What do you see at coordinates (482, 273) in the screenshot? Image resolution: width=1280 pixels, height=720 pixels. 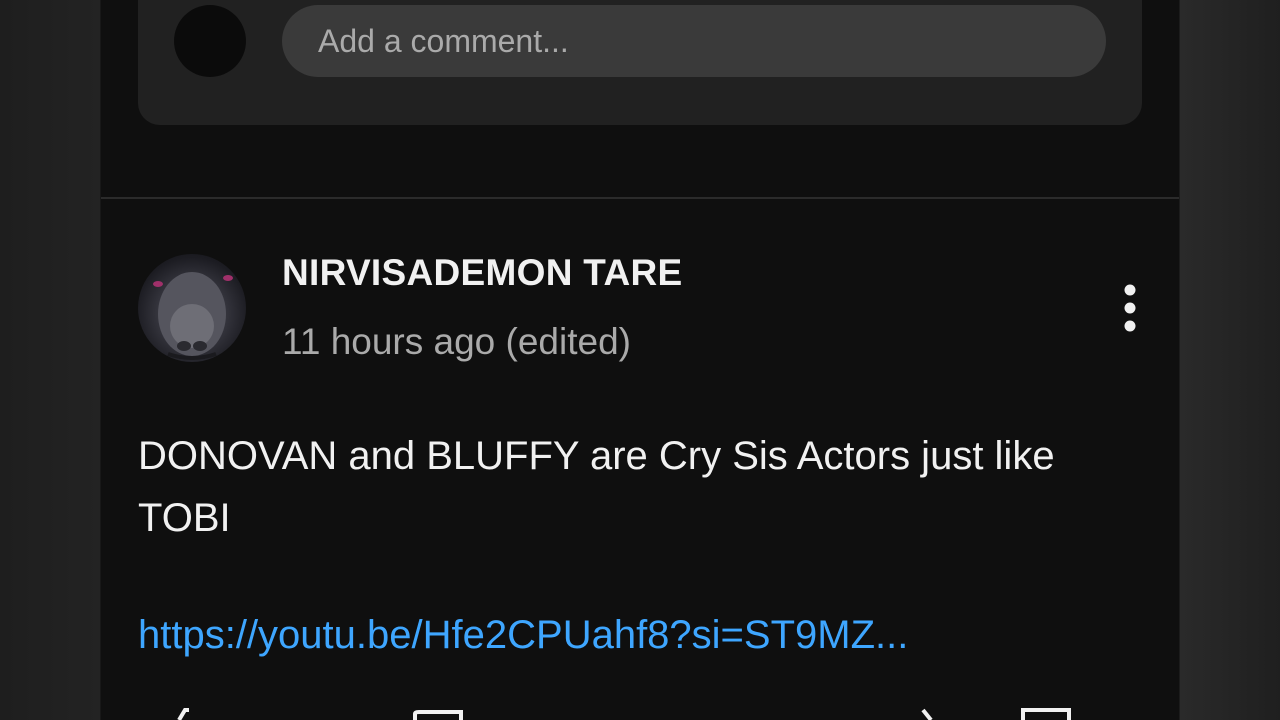 I see `comment-author: NIRVISADEMON TARE` at bounding box center [482, 273].